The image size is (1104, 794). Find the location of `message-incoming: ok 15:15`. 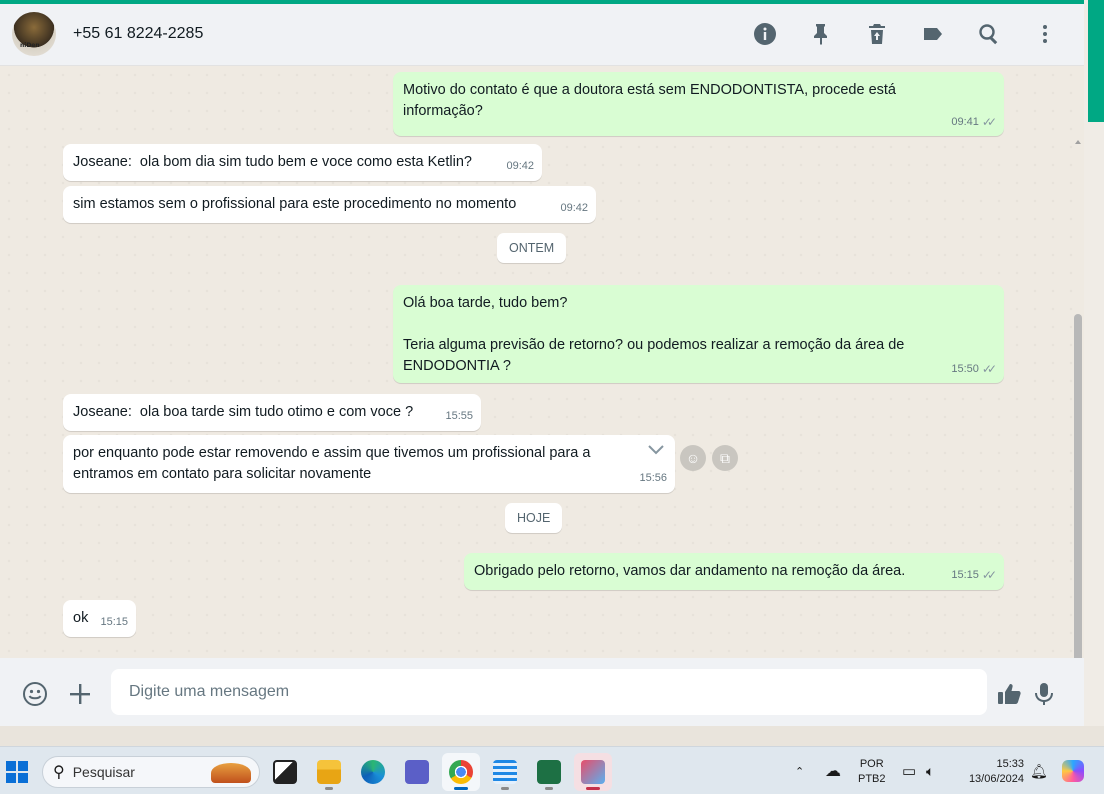

message-incoming: ok 15:15 is located at coordinates (99, 618).